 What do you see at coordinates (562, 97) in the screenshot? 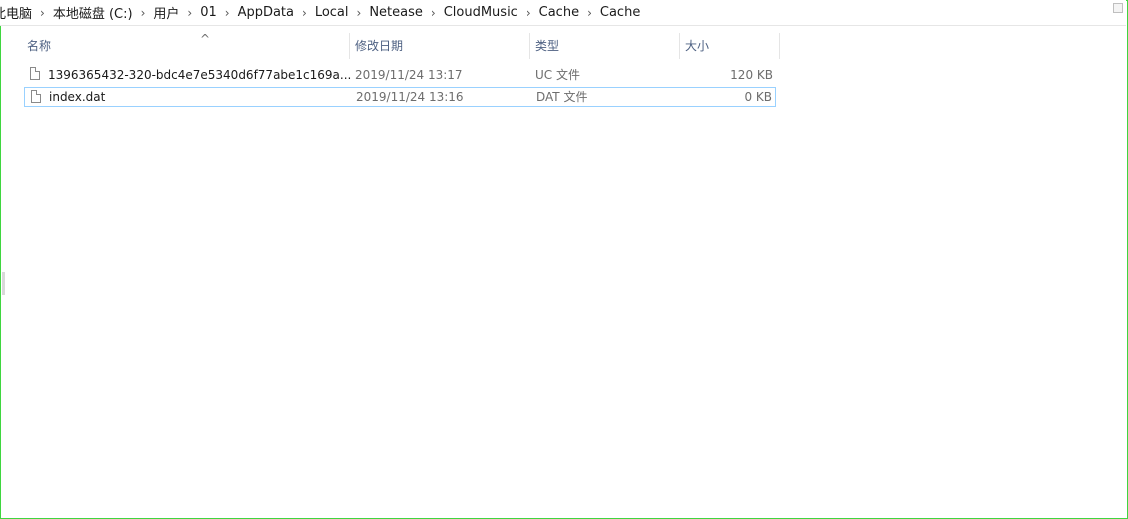
I see `file-type: DAT 文件` at bounding box center [562, 97].